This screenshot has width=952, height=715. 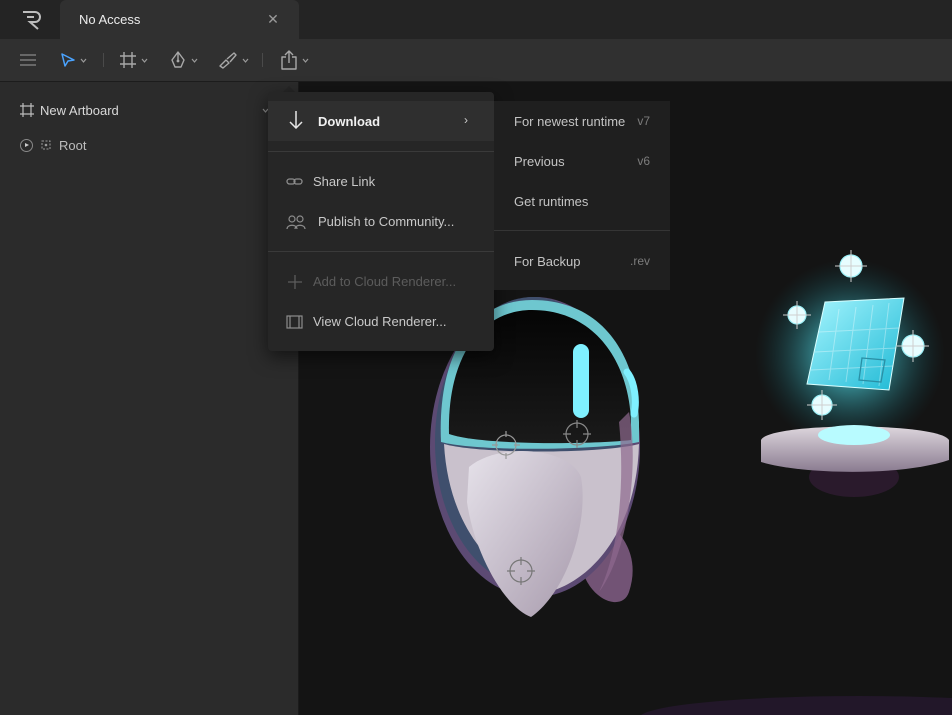 What do you see at coordinates (643, 121) in the screenshot?
I see `version-badge: v7` at bounding box center [643, 121].